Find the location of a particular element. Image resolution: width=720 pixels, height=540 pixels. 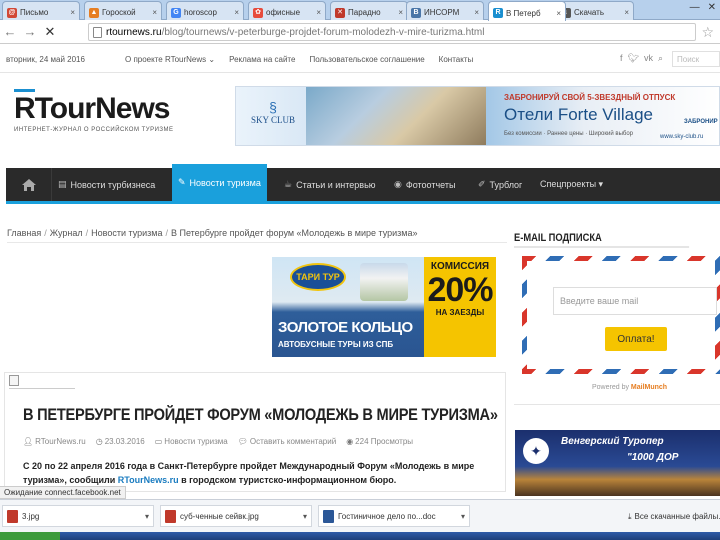

banner-headline: ЗАБРОНИРУЙ СВОЙ 5-ЗВЕЗДНЫЙ ОТПУСК is located at coordinates (590, 97).